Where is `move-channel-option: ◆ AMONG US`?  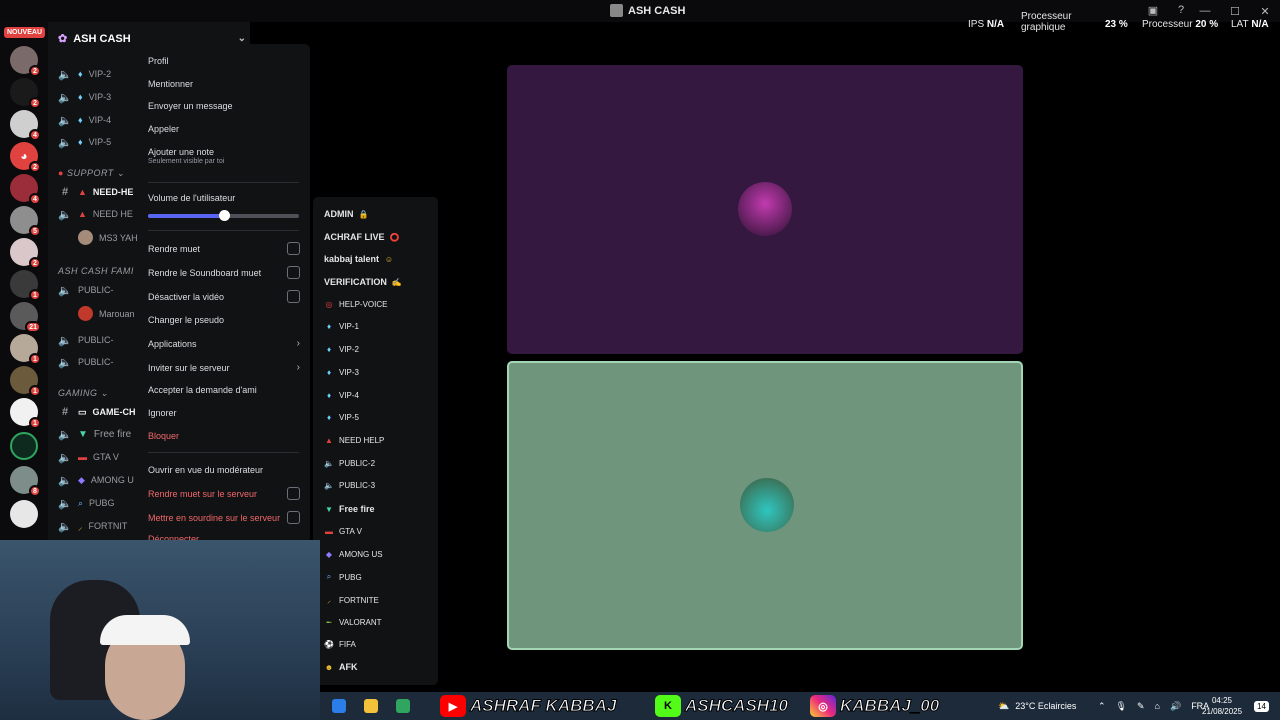
move-channel-option: ◆ AMONG US is located at coordinates (353, 554).